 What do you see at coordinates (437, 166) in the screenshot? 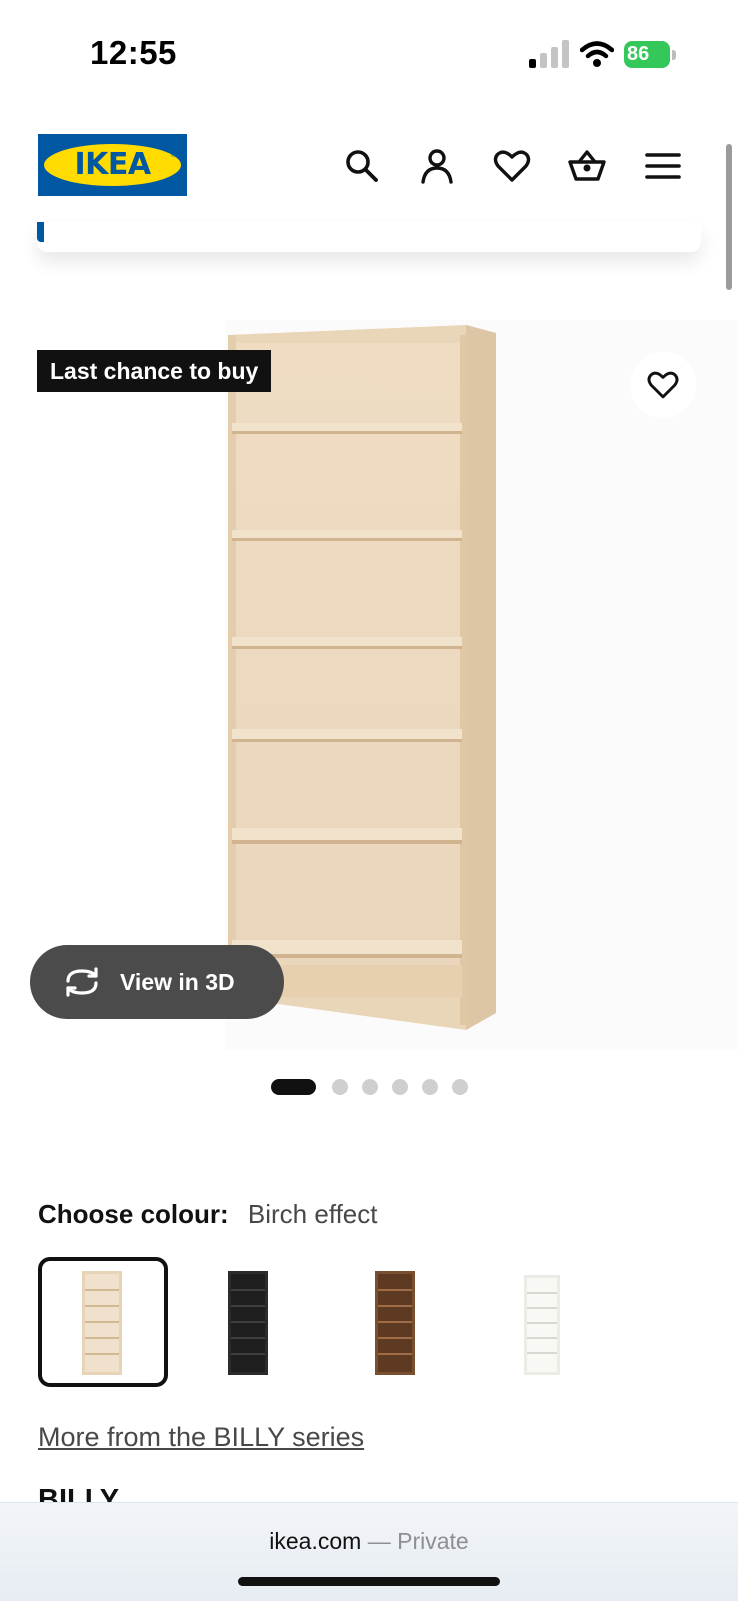
I see `account-icon` at bounding box center [437, 166].